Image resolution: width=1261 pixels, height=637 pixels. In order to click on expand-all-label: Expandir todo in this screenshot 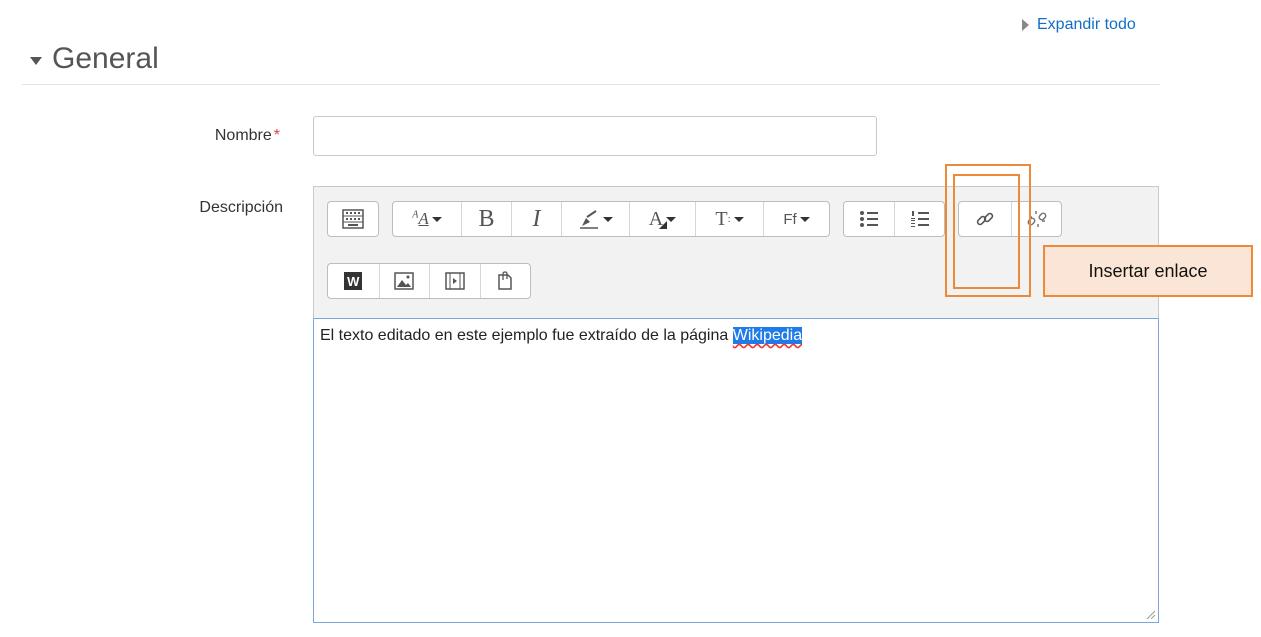, I will do `click(1086, 24)`.